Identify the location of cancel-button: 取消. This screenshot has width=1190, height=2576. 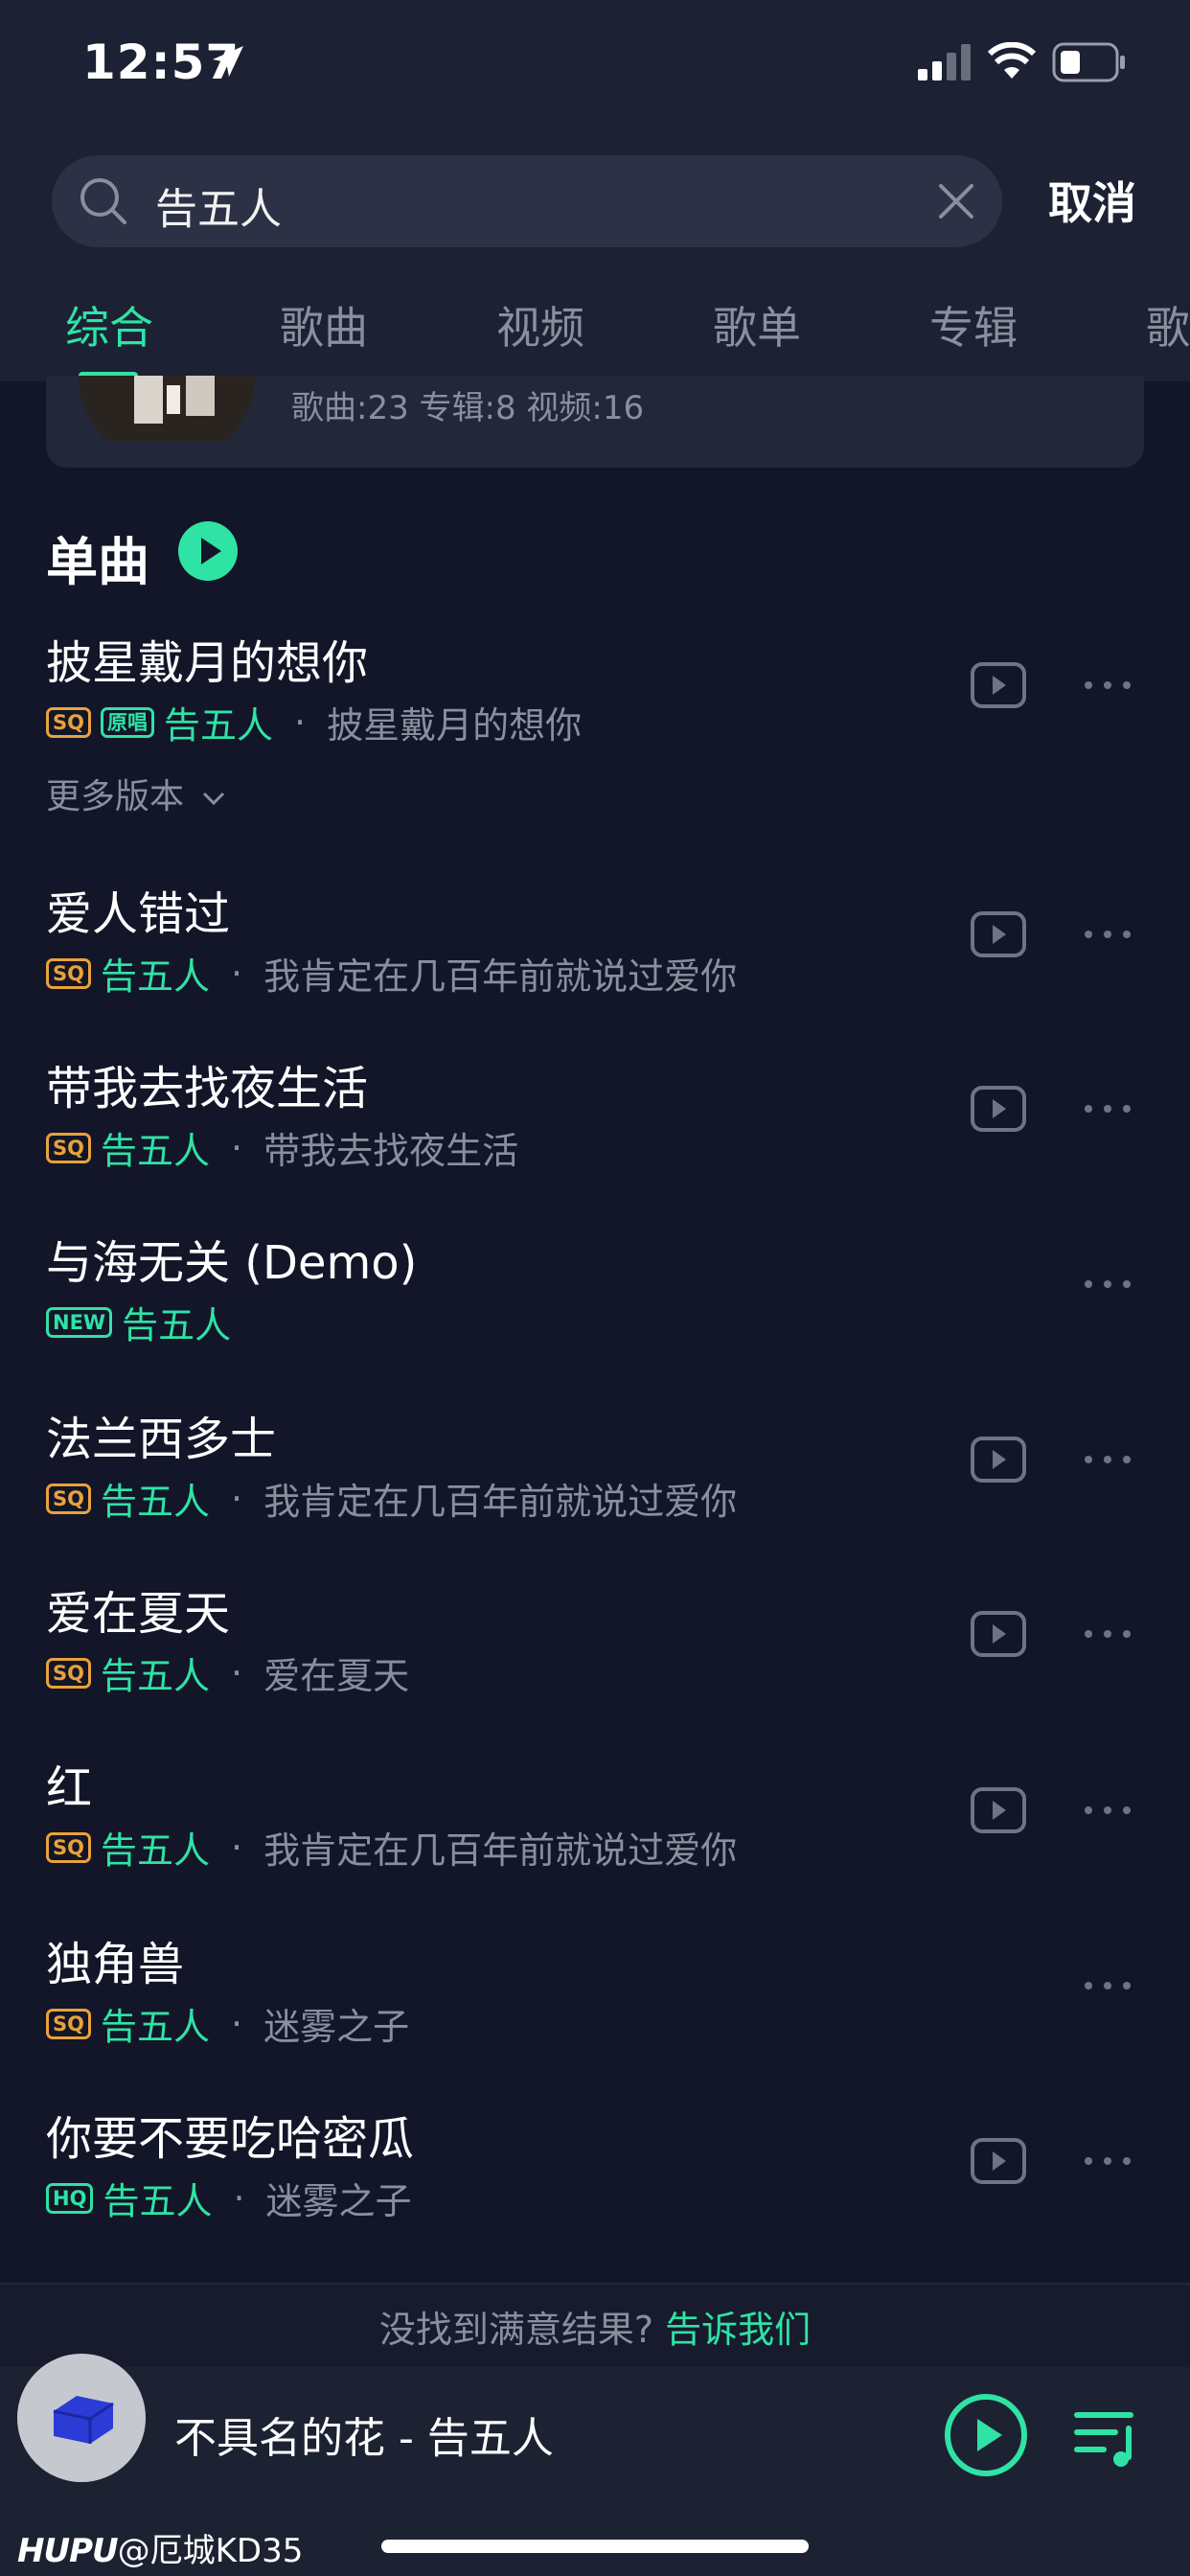
(1092, 200).